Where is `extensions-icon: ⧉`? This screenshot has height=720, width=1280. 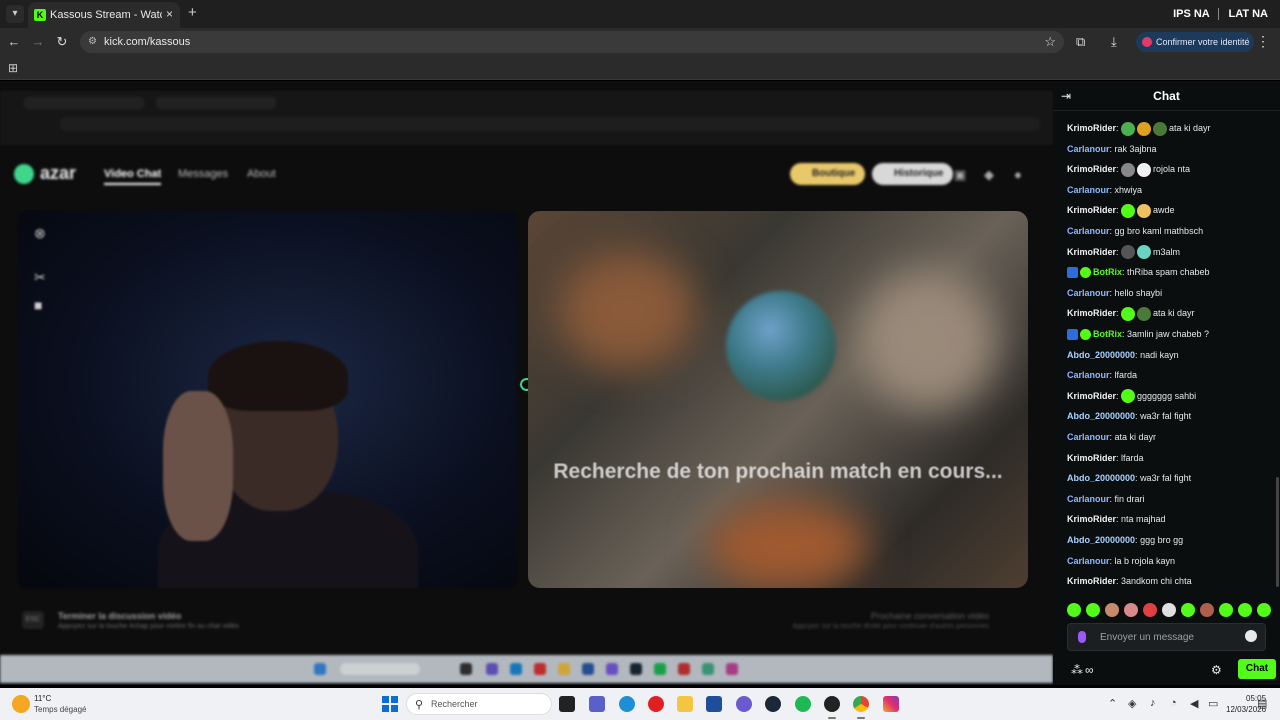
extensions-icon: ⧉ is located at coordinates (1080, 42).